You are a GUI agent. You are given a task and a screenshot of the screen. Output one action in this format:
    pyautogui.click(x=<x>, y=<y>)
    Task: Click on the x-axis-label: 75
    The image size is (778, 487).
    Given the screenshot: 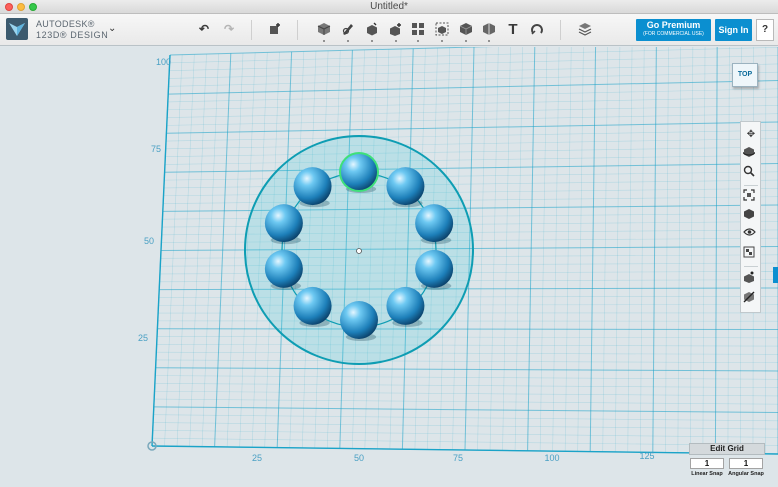 What is the action you would take?
    pyautogui.click(x=458, y=458)
    